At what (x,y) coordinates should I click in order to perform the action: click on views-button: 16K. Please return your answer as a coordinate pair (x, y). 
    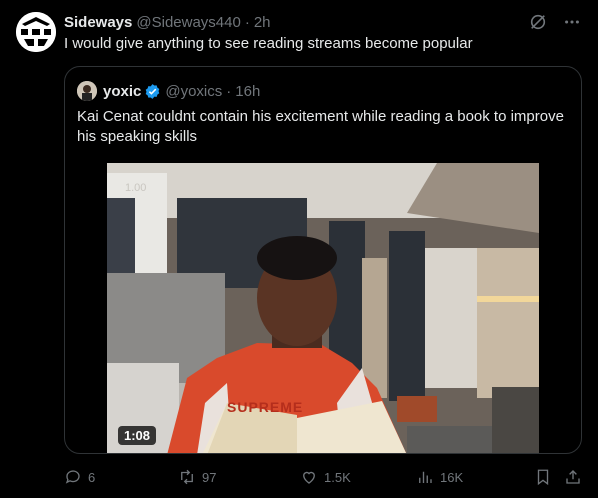
    Looking at the image, I should click on (439, 477).